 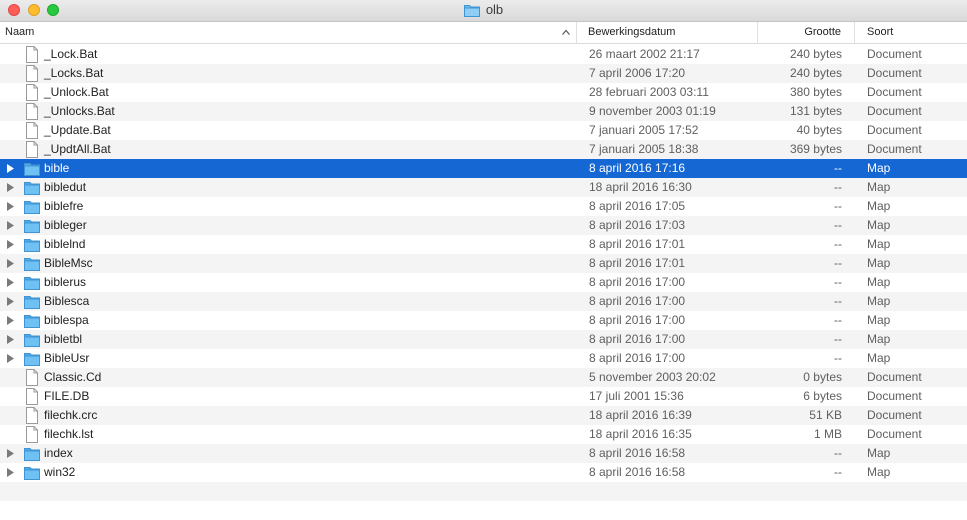 What do you see at coordinates (483, 282) in the screenshot?
I see `folder-row: biblerus 8 april 2016 17:00 -- Map` at bounding box center [483, 282].